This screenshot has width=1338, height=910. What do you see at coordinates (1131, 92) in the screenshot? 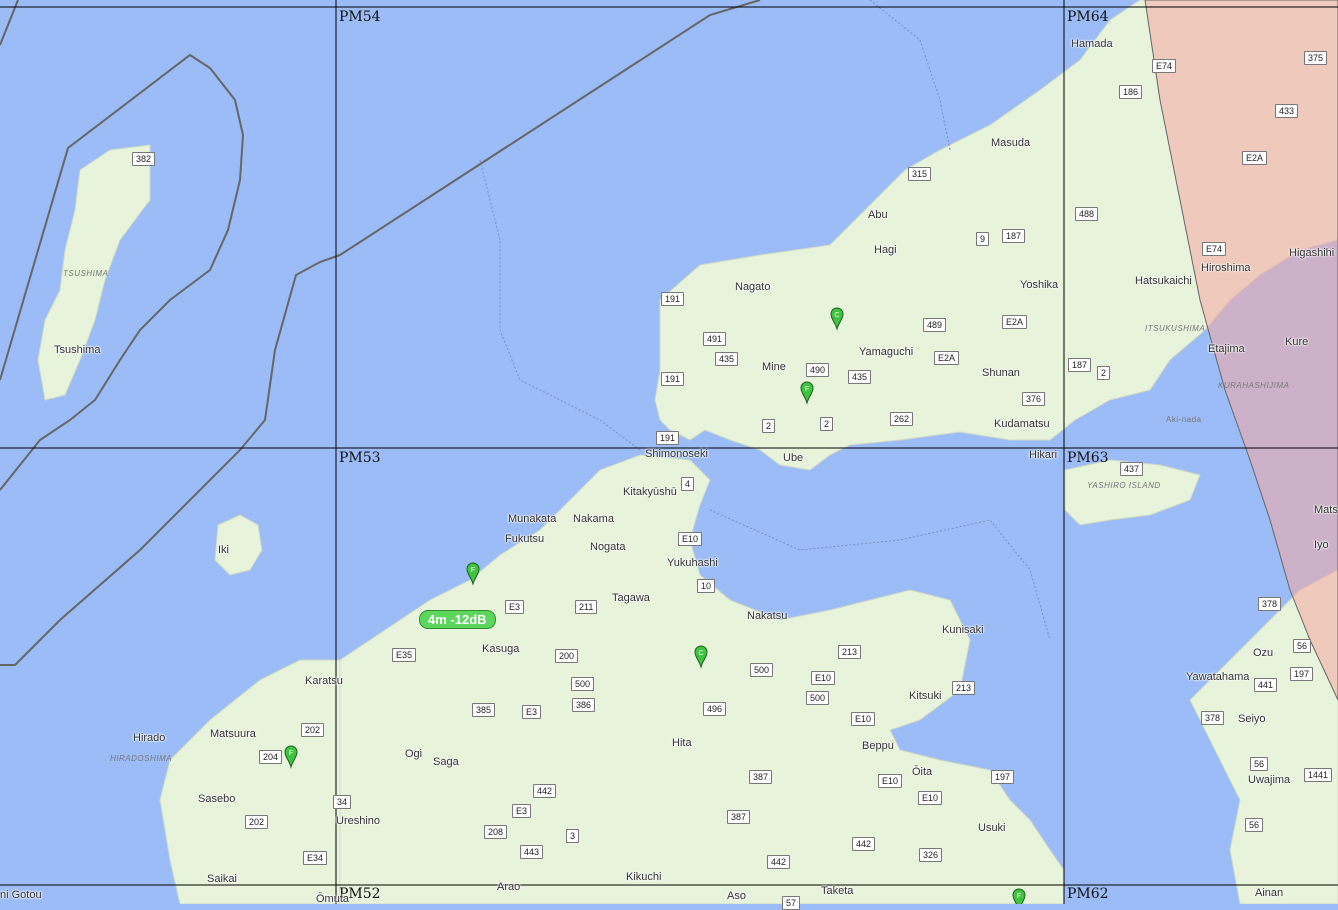
I see `route-shield: 186` at bounding box center [1131, 92].